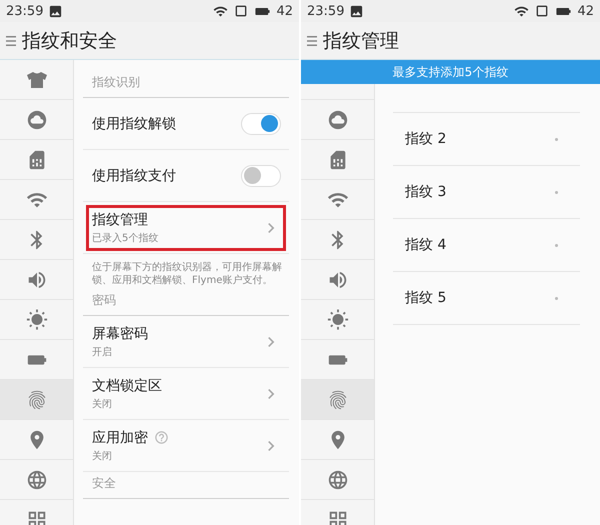 This screenshot has width=600, height=525. Describe the element at coordinates (425, 245) in the screenshot. I see `fingerprint-name: 指纹 4` at that location.